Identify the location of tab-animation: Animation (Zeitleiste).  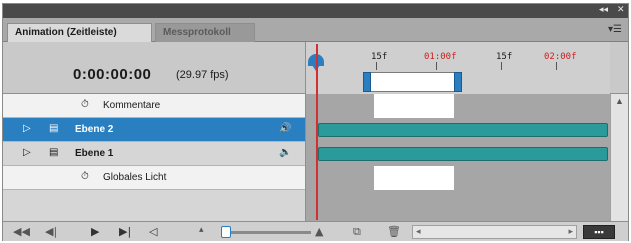
(79, 32).